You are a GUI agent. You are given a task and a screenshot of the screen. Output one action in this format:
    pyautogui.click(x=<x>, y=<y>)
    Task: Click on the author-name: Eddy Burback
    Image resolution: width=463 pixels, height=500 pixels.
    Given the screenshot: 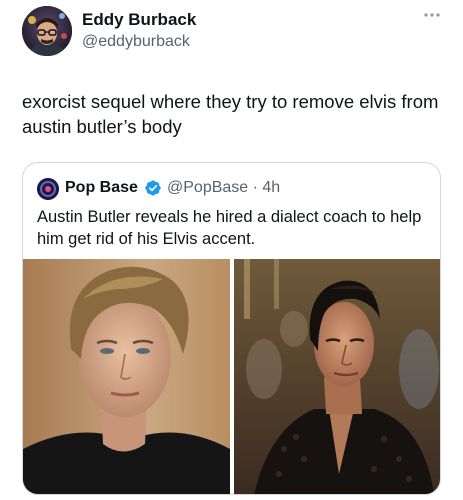 What is the action you would take?
    pyautogui.click(x=139, y=20)
    